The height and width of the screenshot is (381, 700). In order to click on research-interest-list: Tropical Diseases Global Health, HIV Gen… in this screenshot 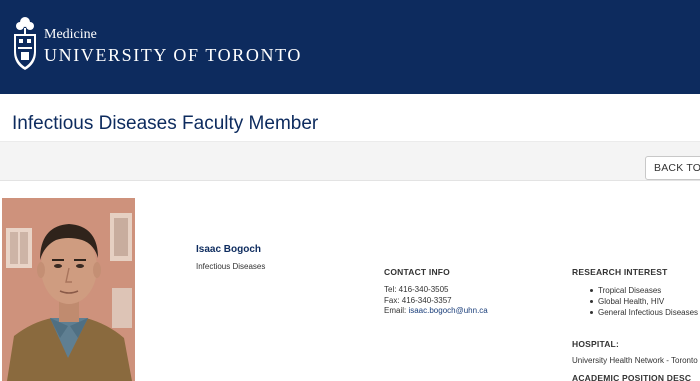, I will do `click(643, 301)`.